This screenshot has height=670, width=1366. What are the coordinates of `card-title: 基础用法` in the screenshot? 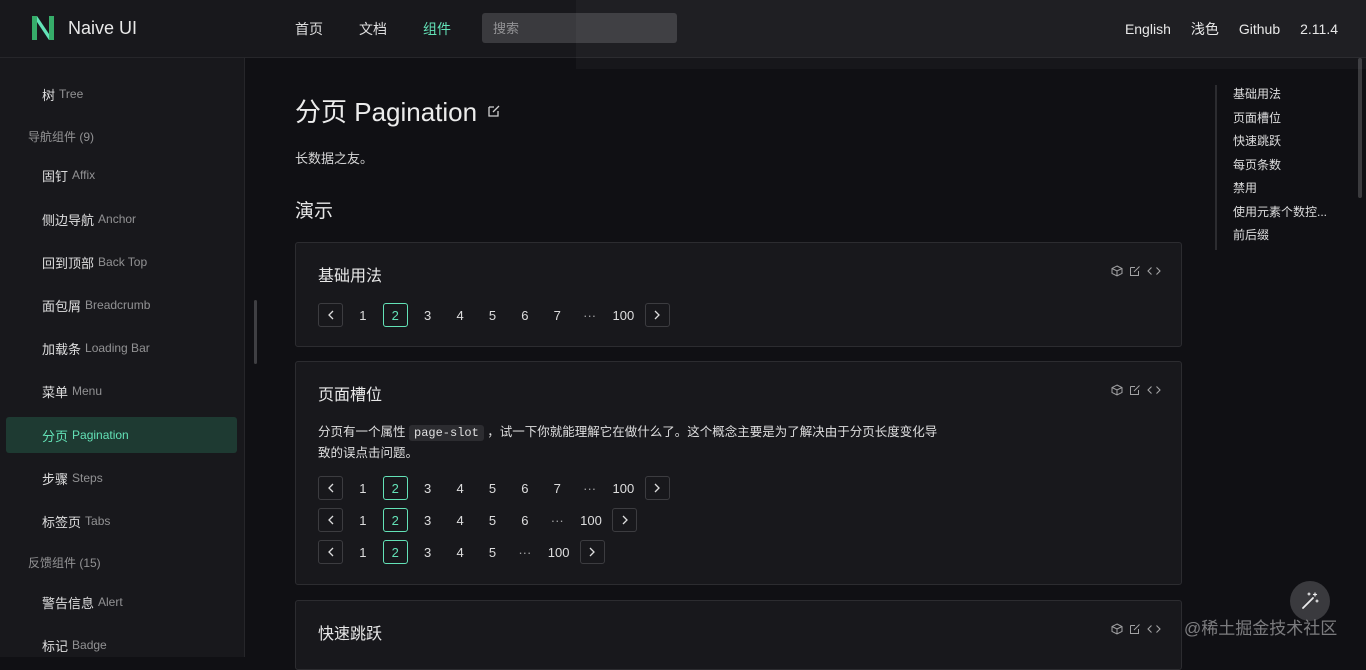 It's located at (350, 276).